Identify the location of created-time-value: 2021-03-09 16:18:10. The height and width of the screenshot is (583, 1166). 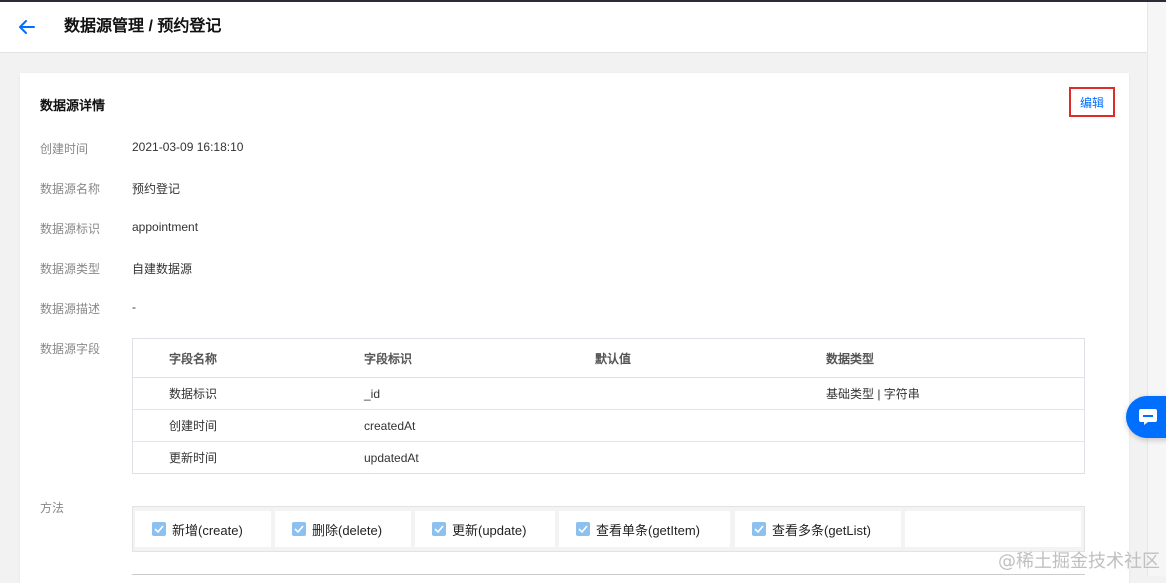
(188, 147).